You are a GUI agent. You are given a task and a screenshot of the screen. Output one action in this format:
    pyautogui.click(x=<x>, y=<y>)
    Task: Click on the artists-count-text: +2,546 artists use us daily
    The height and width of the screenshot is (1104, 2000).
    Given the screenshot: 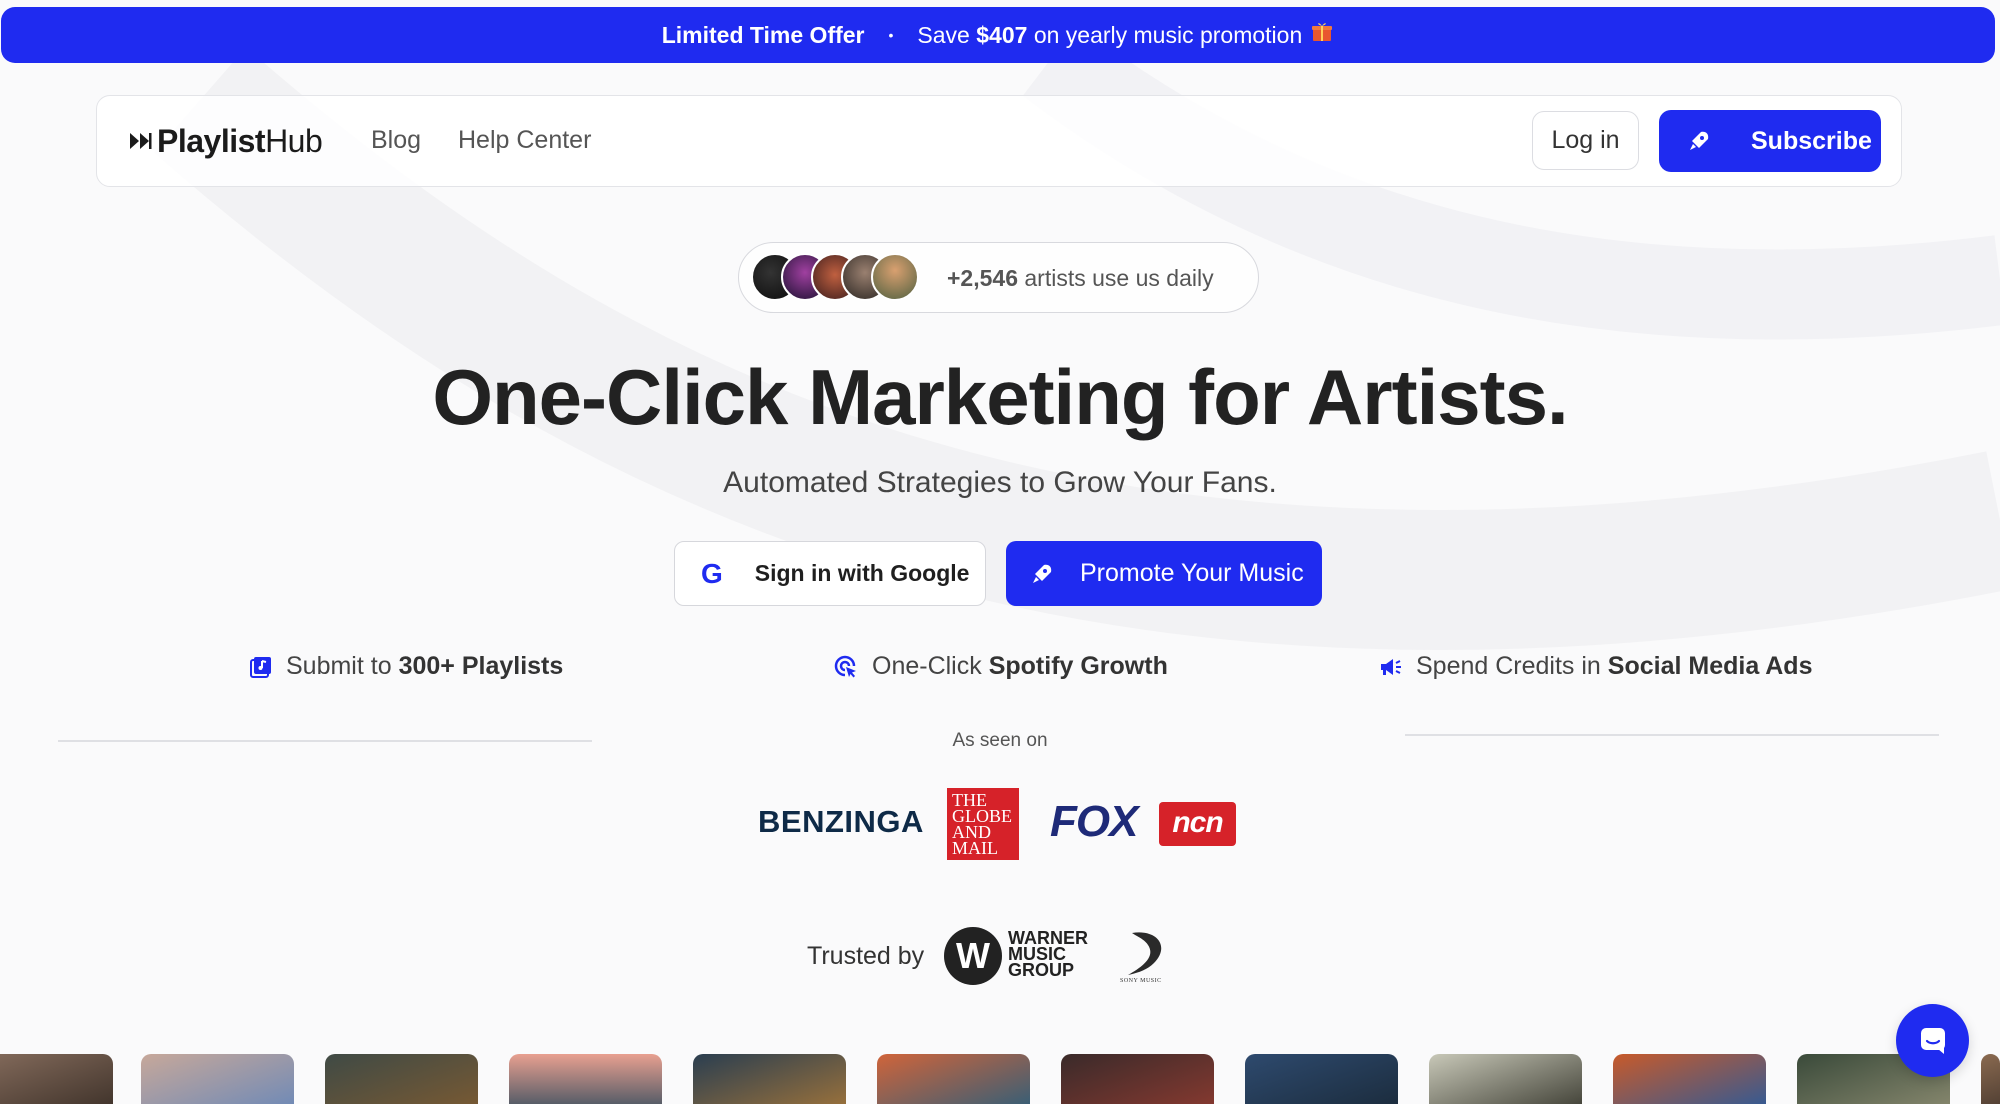 What is the action you would take?
    pyautogui.click(x=1080, y=278)
    